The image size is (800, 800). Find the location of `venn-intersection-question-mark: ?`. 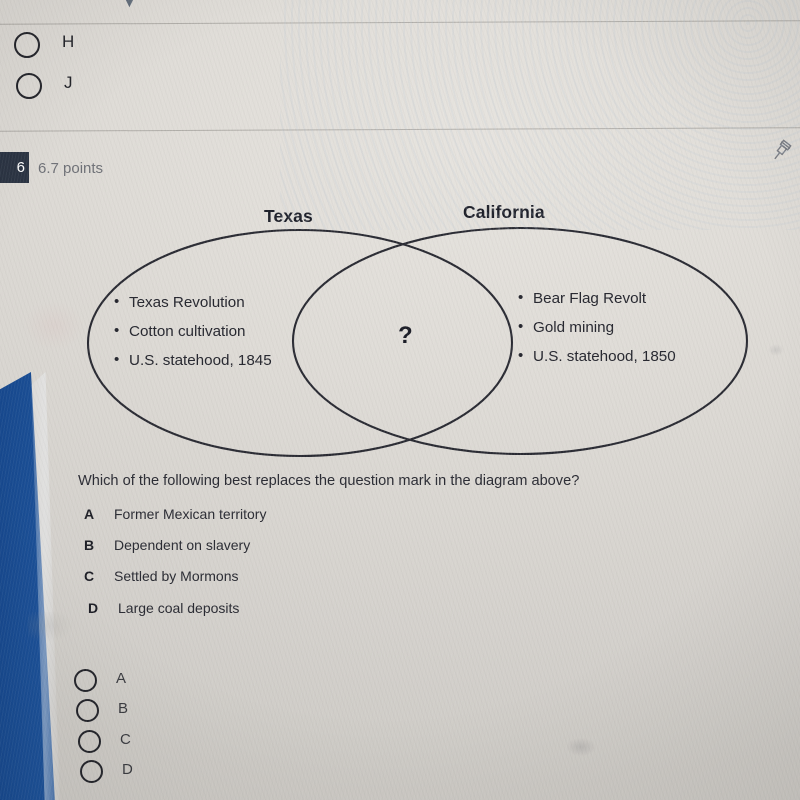

venn-intersection-question-mark: ? is located at coordinates (405, 335).